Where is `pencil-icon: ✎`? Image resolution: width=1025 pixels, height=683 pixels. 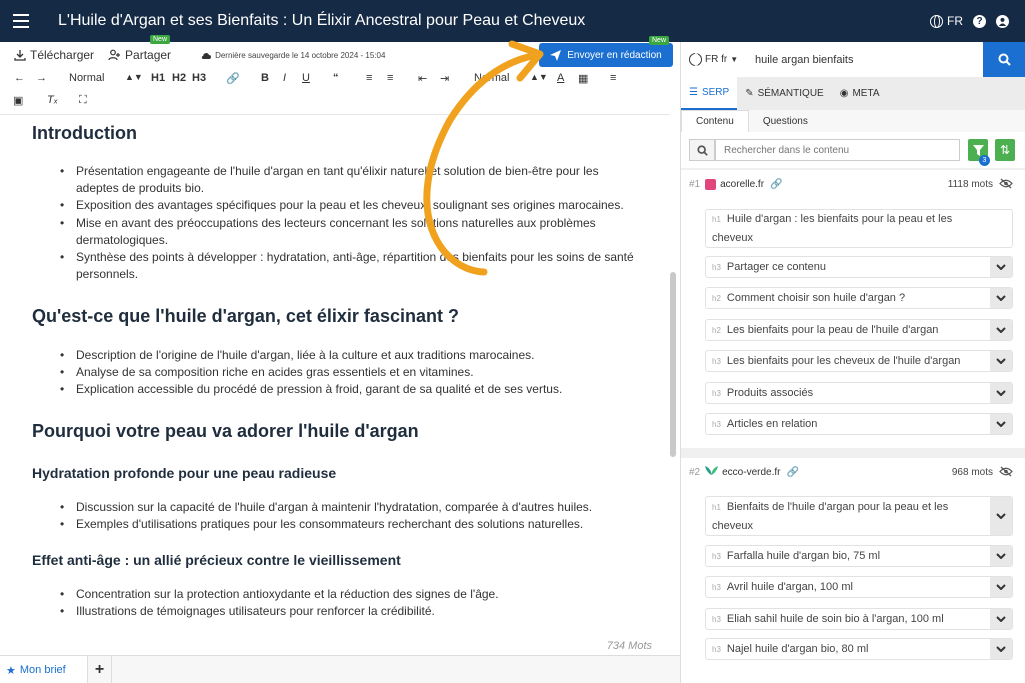 pencil-icon: ✎ is located at coordinates (749, 93).